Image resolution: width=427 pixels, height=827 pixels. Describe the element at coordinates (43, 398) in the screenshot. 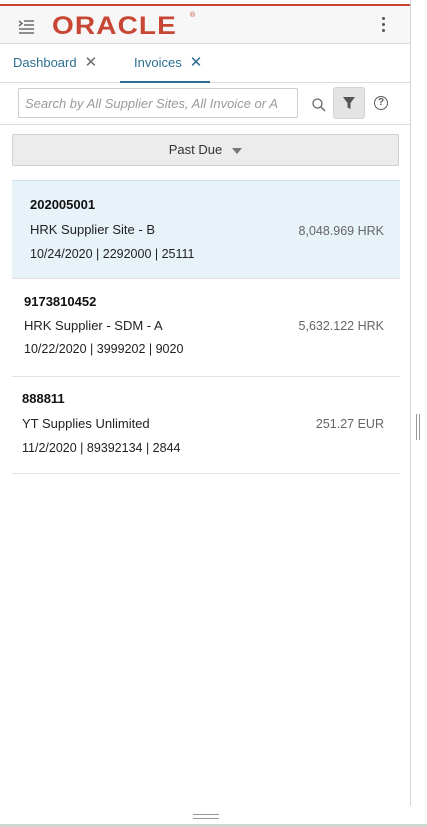

I see `invoice-number: 888811` at that location.